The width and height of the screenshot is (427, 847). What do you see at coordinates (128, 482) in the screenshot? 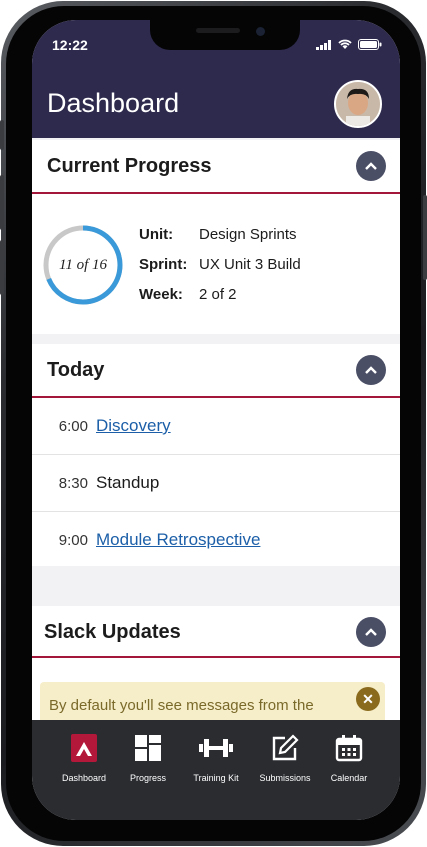
I see `event-name-standup: Standup` at bounding box center [128, 482].